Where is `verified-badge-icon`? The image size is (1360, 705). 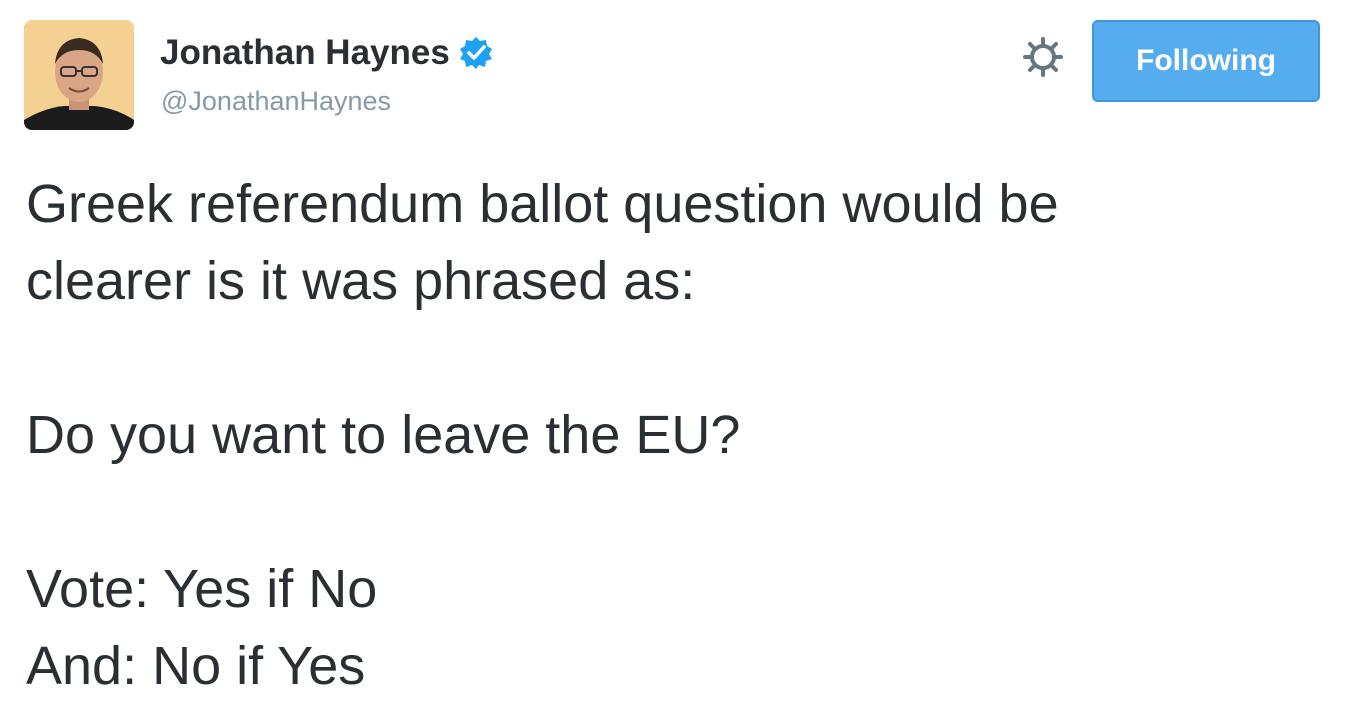
verified-badge-icon is located at coordinates (475, 53).